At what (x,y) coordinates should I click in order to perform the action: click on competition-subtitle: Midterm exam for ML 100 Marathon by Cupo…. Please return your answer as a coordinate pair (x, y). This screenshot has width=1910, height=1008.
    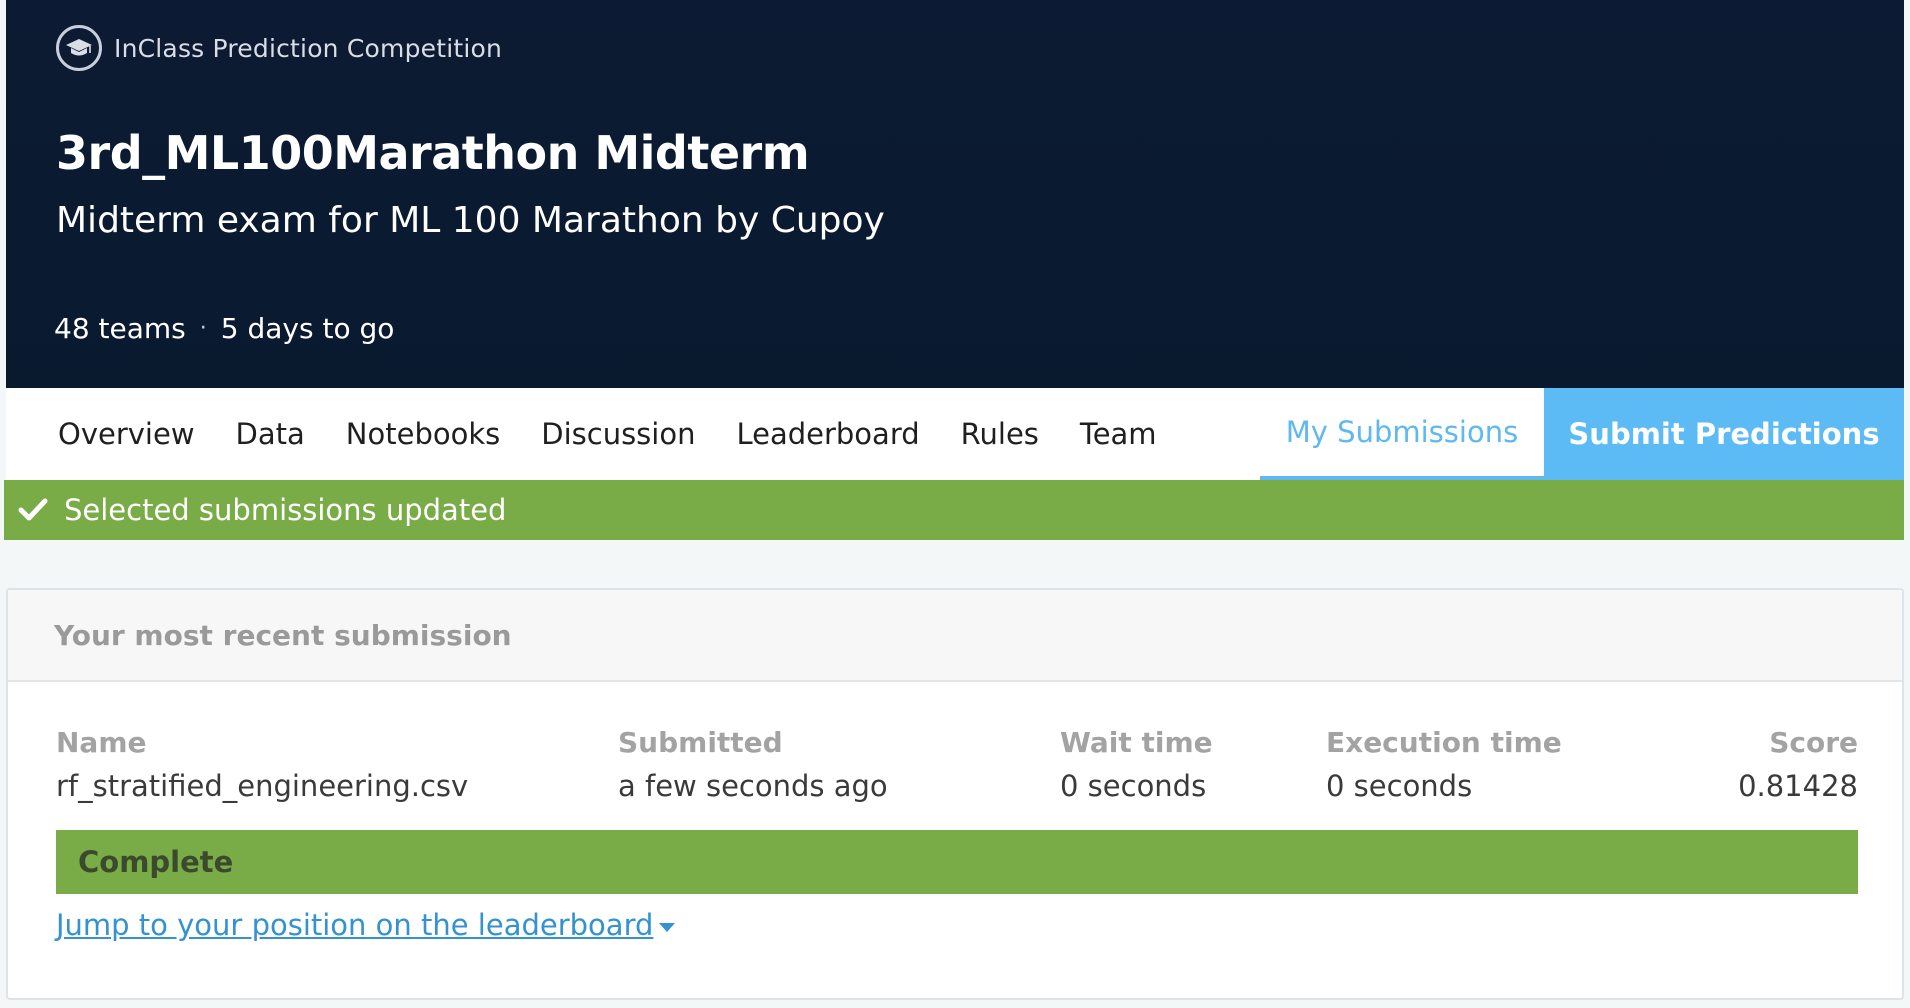
    Looking at the image, I should click on (470, 220).